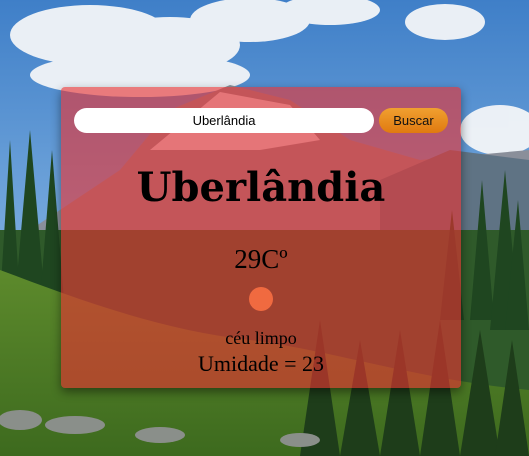 This screenshot has height=456, width=529. What do you see at coordinates (413, 120) in the screenshot?
I see `search-button: Buscar` at bounding box center [413, 120].